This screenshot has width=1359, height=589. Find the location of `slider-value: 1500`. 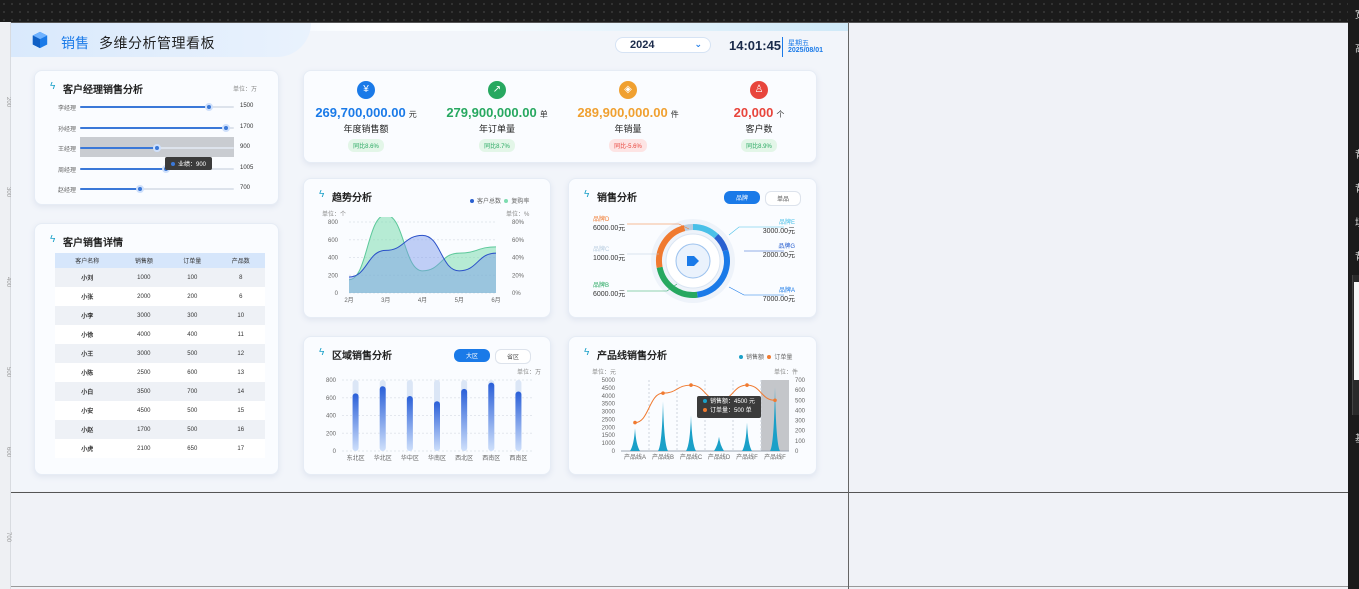

slider-value: 1500 is located at coordinates (247, 106).